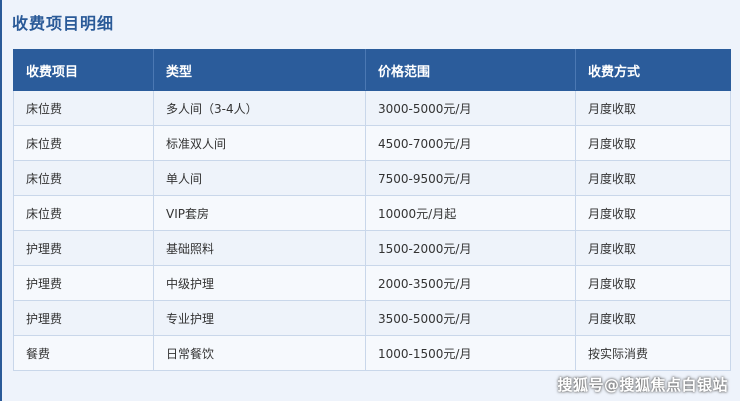  I want to click on cell-price-range: 2000-3500元/月, so click(470, 283).